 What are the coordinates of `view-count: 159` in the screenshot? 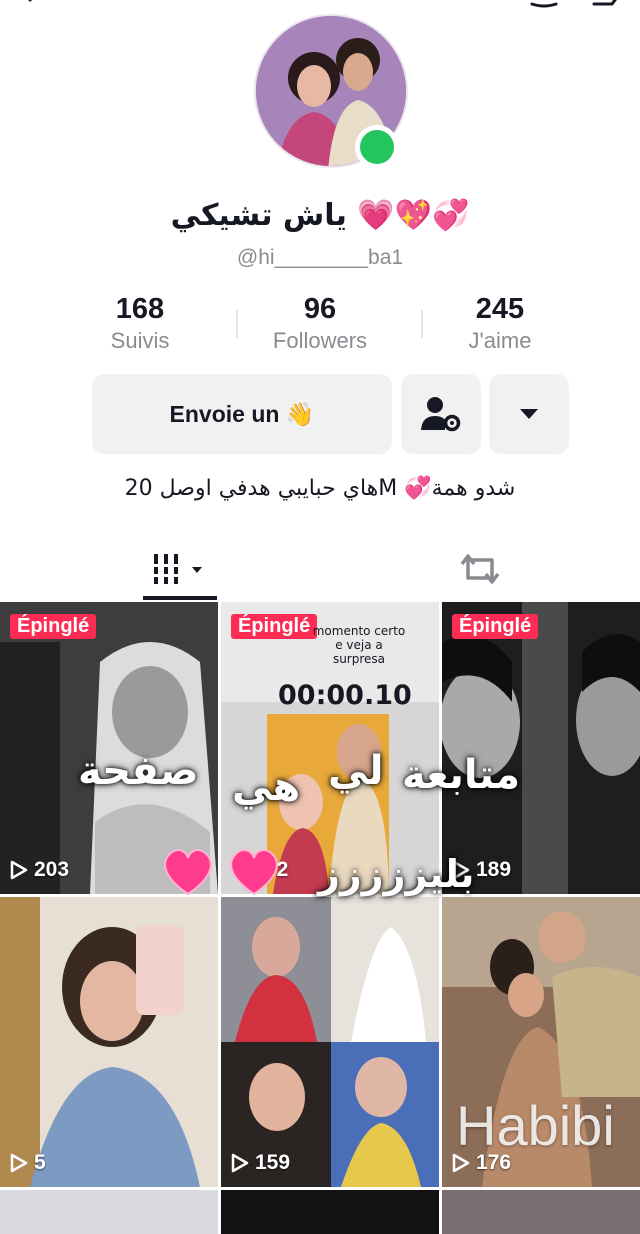 It's located at (260, 1163).